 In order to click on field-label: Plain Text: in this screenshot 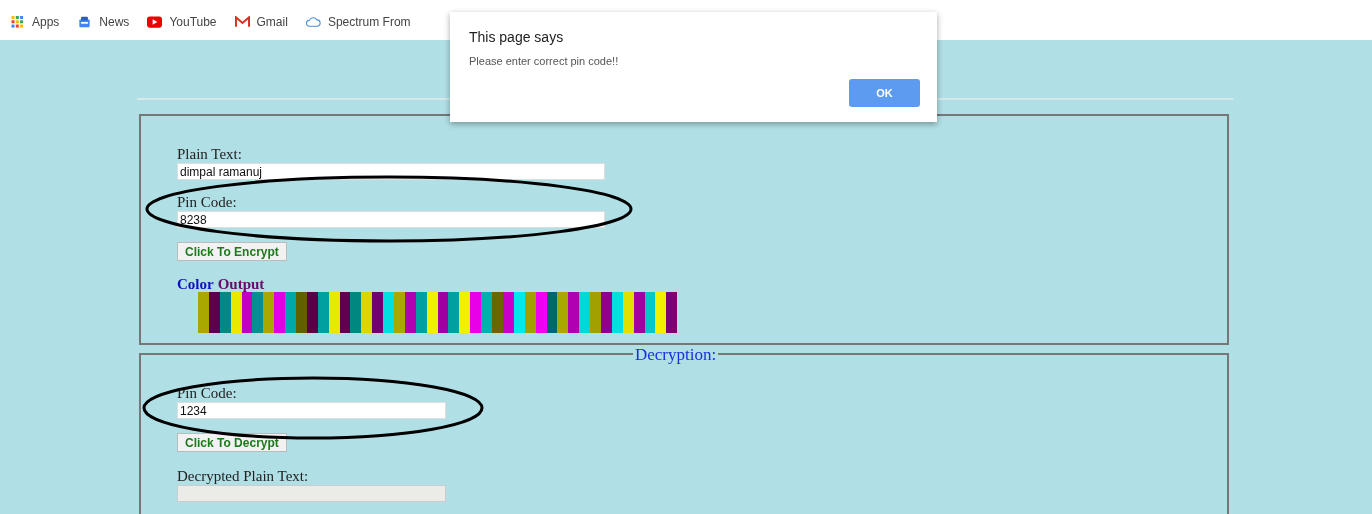, I will do `click(209, 154)`.